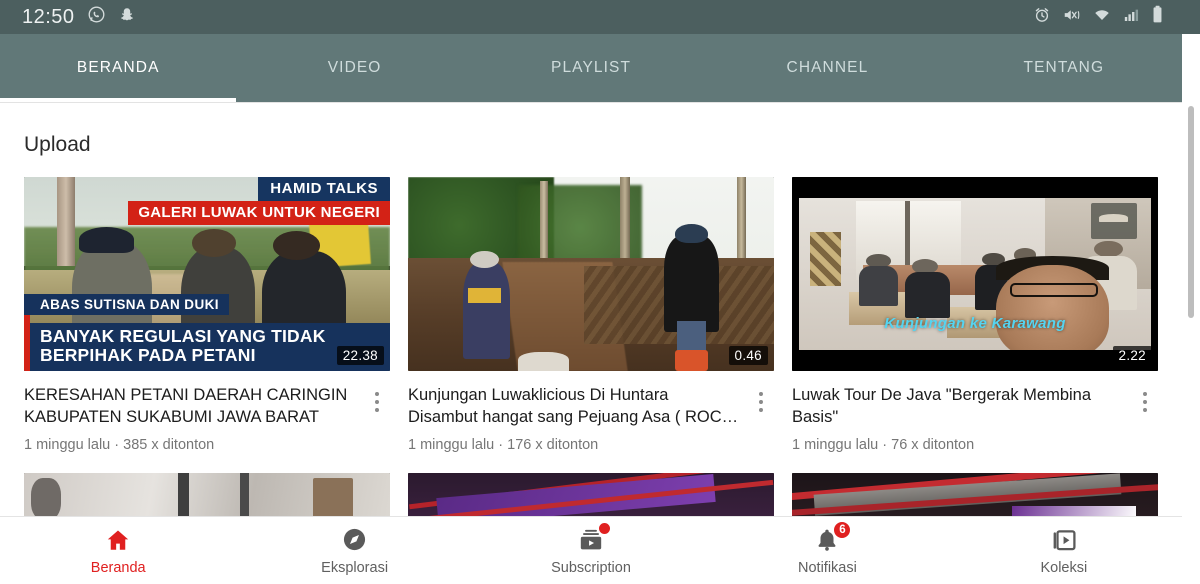 This screenshot has width=1200, height=584. I want to click on tab-video: VIDEO, so click(354, 68).